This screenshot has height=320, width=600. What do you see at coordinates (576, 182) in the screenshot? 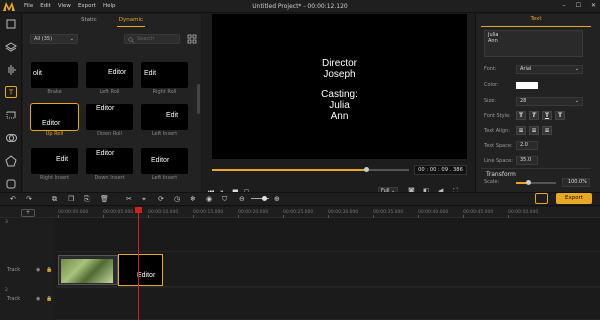
I see `scale-input: 100.0%` at bounding box center [576, 182].